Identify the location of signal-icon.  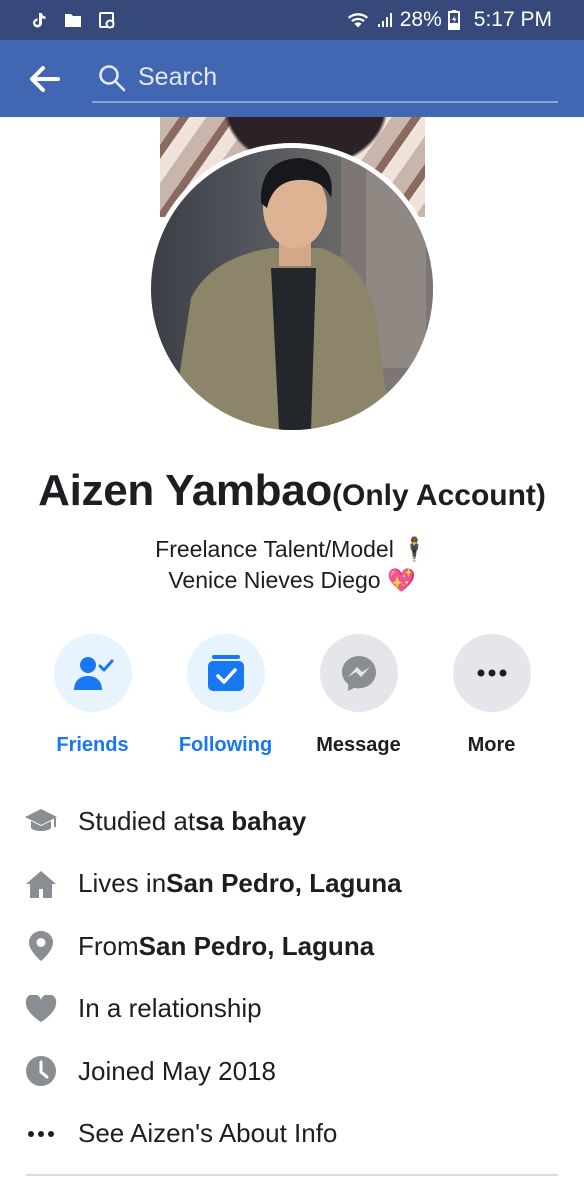
(384, 20).